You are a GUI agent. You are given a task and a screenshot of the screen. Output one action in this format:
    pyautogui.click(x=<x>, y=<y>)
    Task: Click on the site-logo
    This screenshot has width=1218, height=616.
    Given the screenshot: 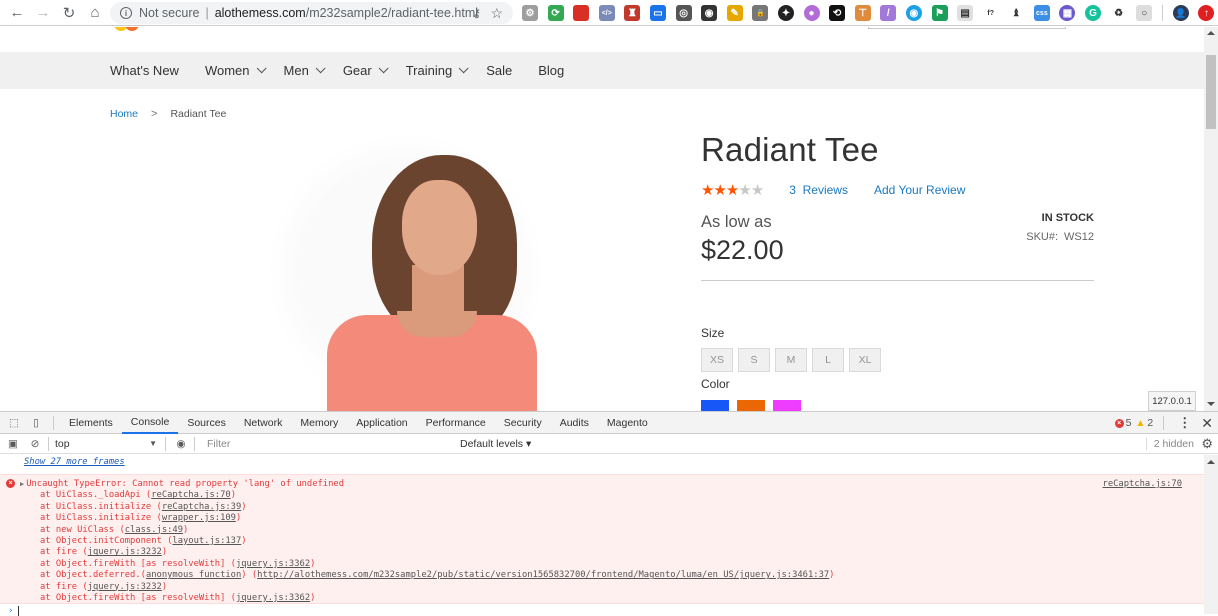 What is the action you would take?
    pyautogui.click(x=131, y=29)
    